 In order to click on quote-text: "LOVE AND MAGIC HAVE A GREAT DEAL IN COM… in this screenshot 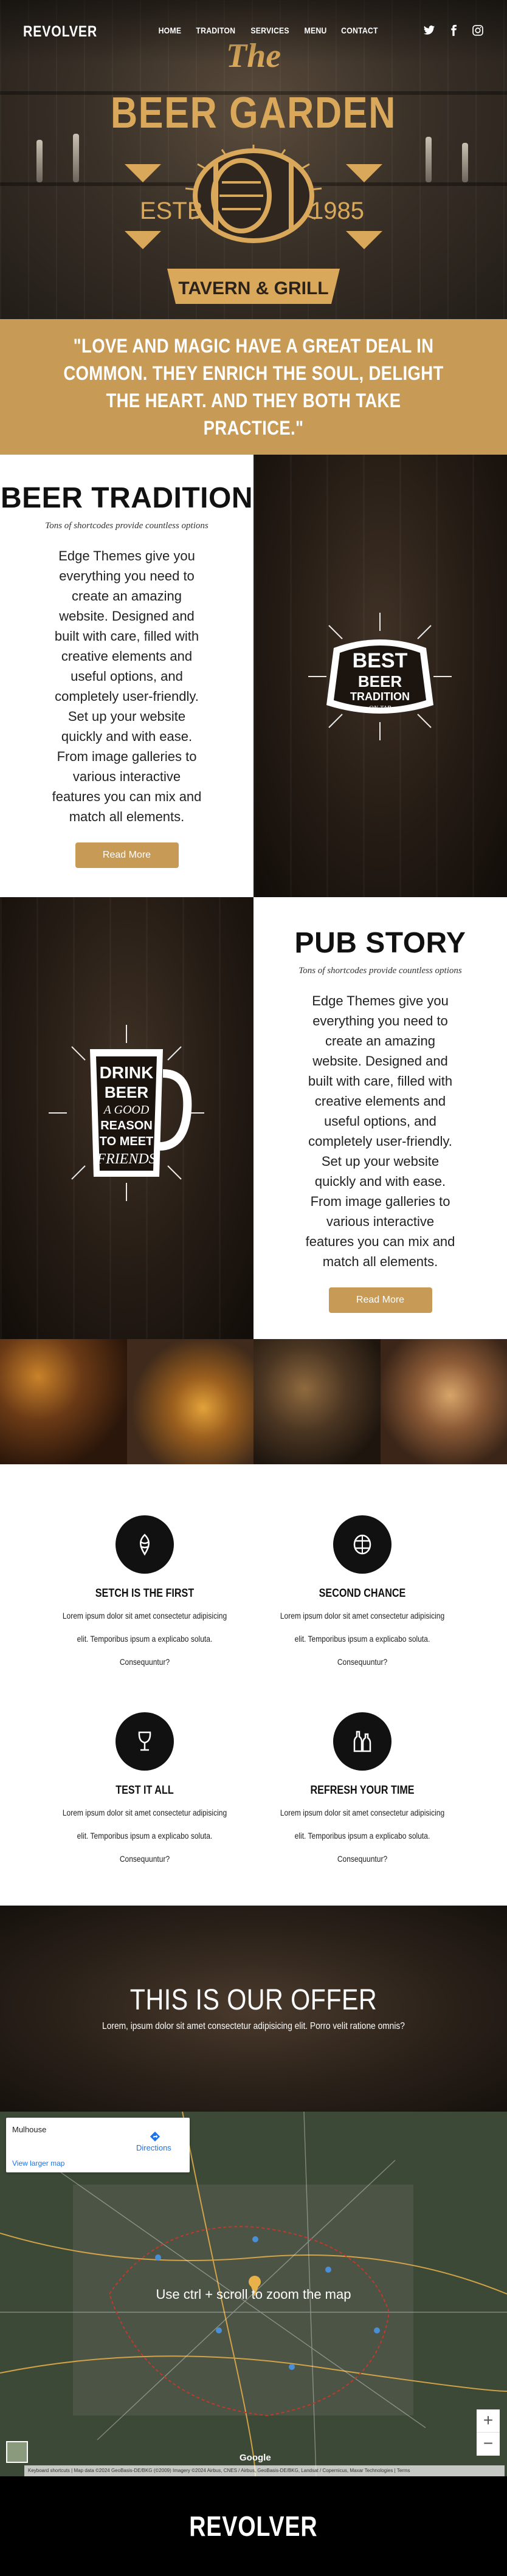, I will do `click(253, 386)`.